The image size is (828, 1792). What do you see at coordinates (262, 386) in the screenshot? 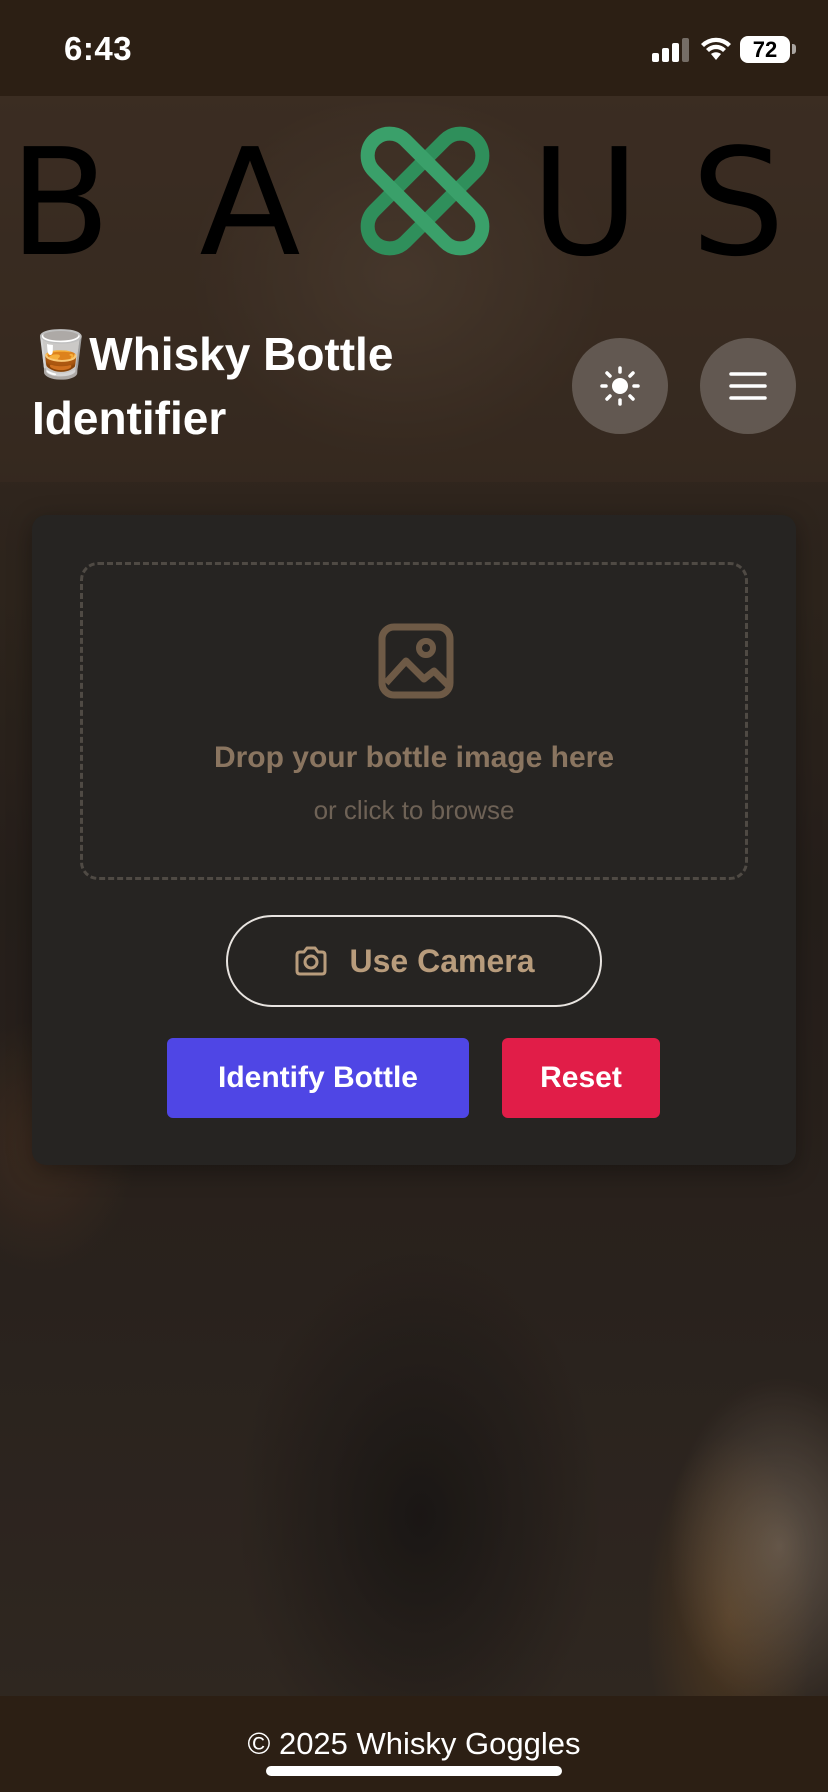
I see `page-title: 🥃Whisky Bottle Identifier` at bounding box center [262, 386].